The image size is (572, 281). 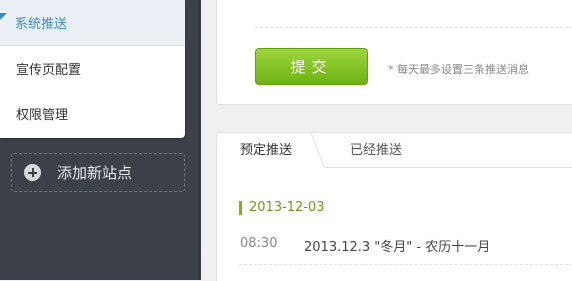 What do you see at coordinates (3, 16) in the screenshot?
I see `active-indicator-icon` at bounding box center [3, 16].